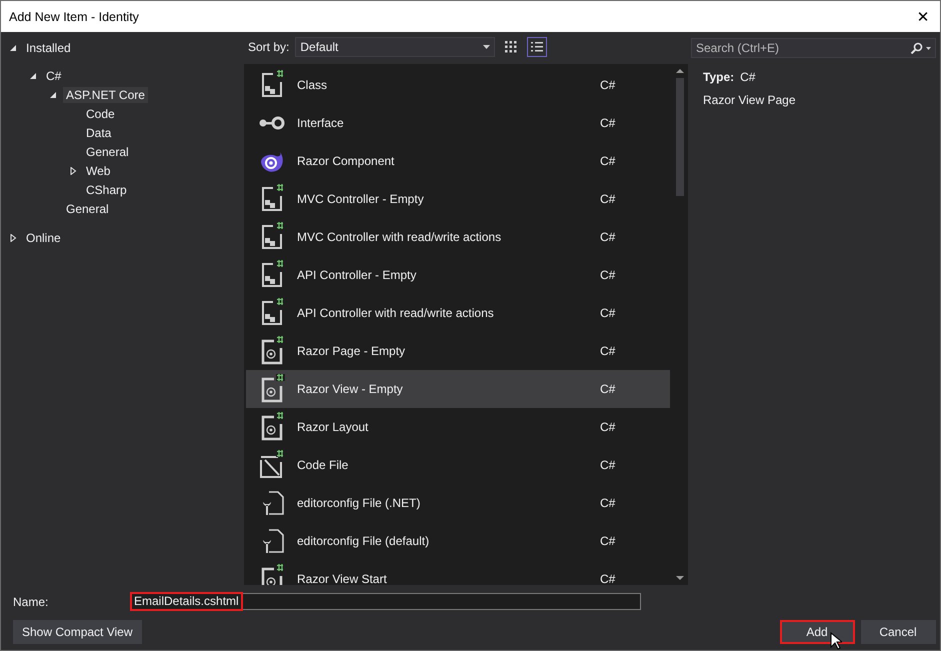  What do you see at coordinates (98, 132) in the screenshot?
I see `tree-item: Data` at bounding box center [98, 132].